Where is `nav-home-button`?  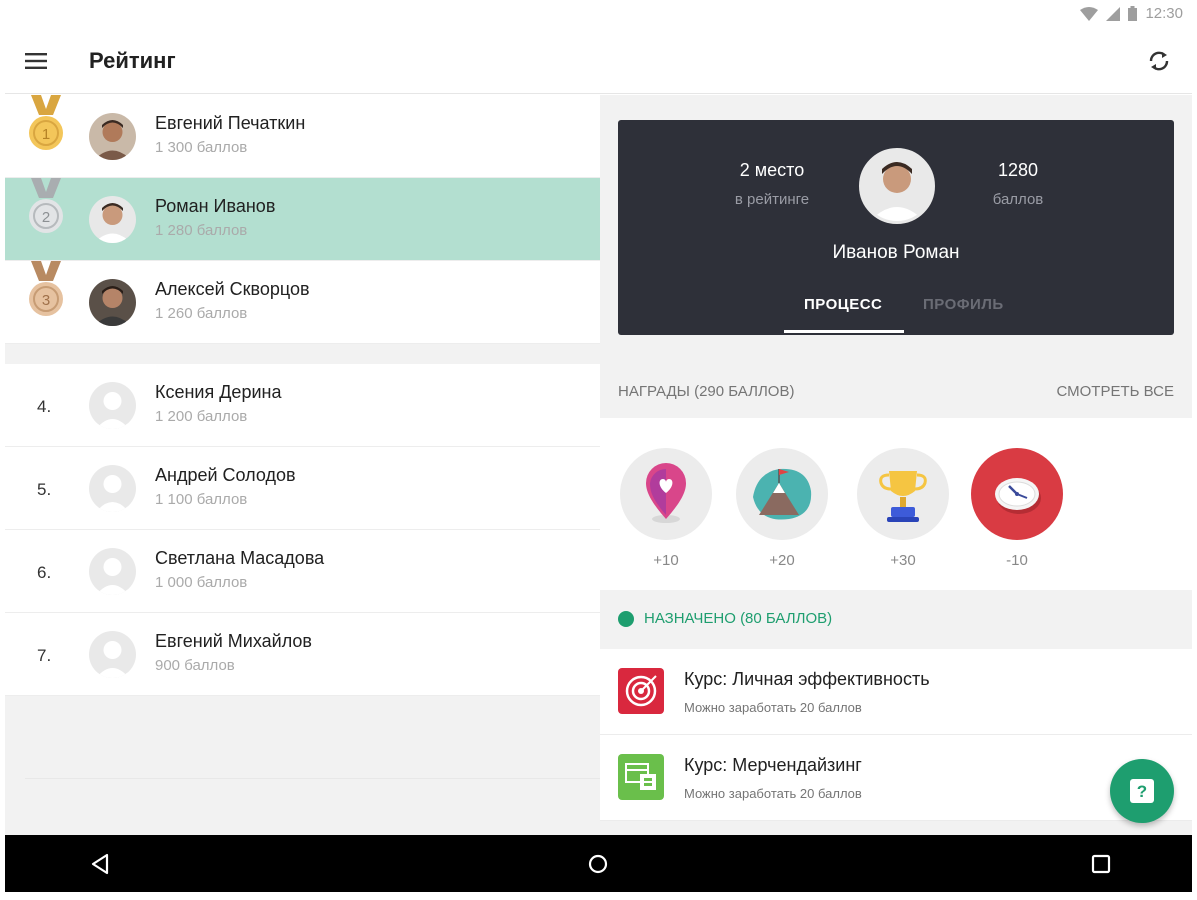 nav-home-button is located at coordinates (598, 864).